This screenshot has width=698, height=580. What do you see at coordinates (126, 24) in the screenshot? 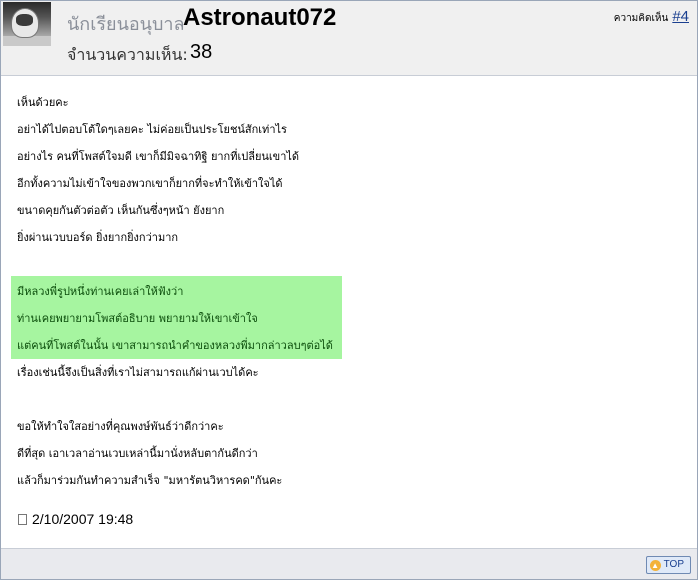
I see `user-rank: นักเรียนอนุบาล` at bounding box center [126, 24].